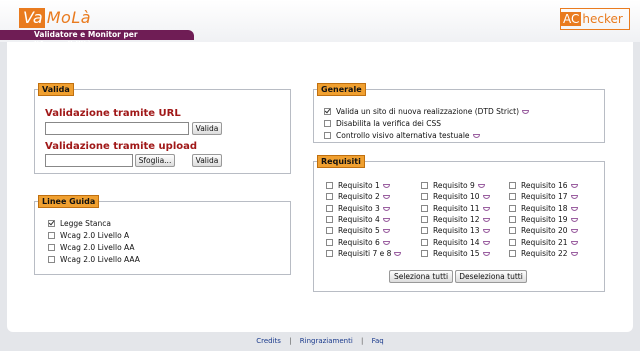 The image size is (640, 351). What do you see at coordinates (207, 160) in the screenshot?
I see `upload-validate-button: Valida` at bounding box center [207, 160].